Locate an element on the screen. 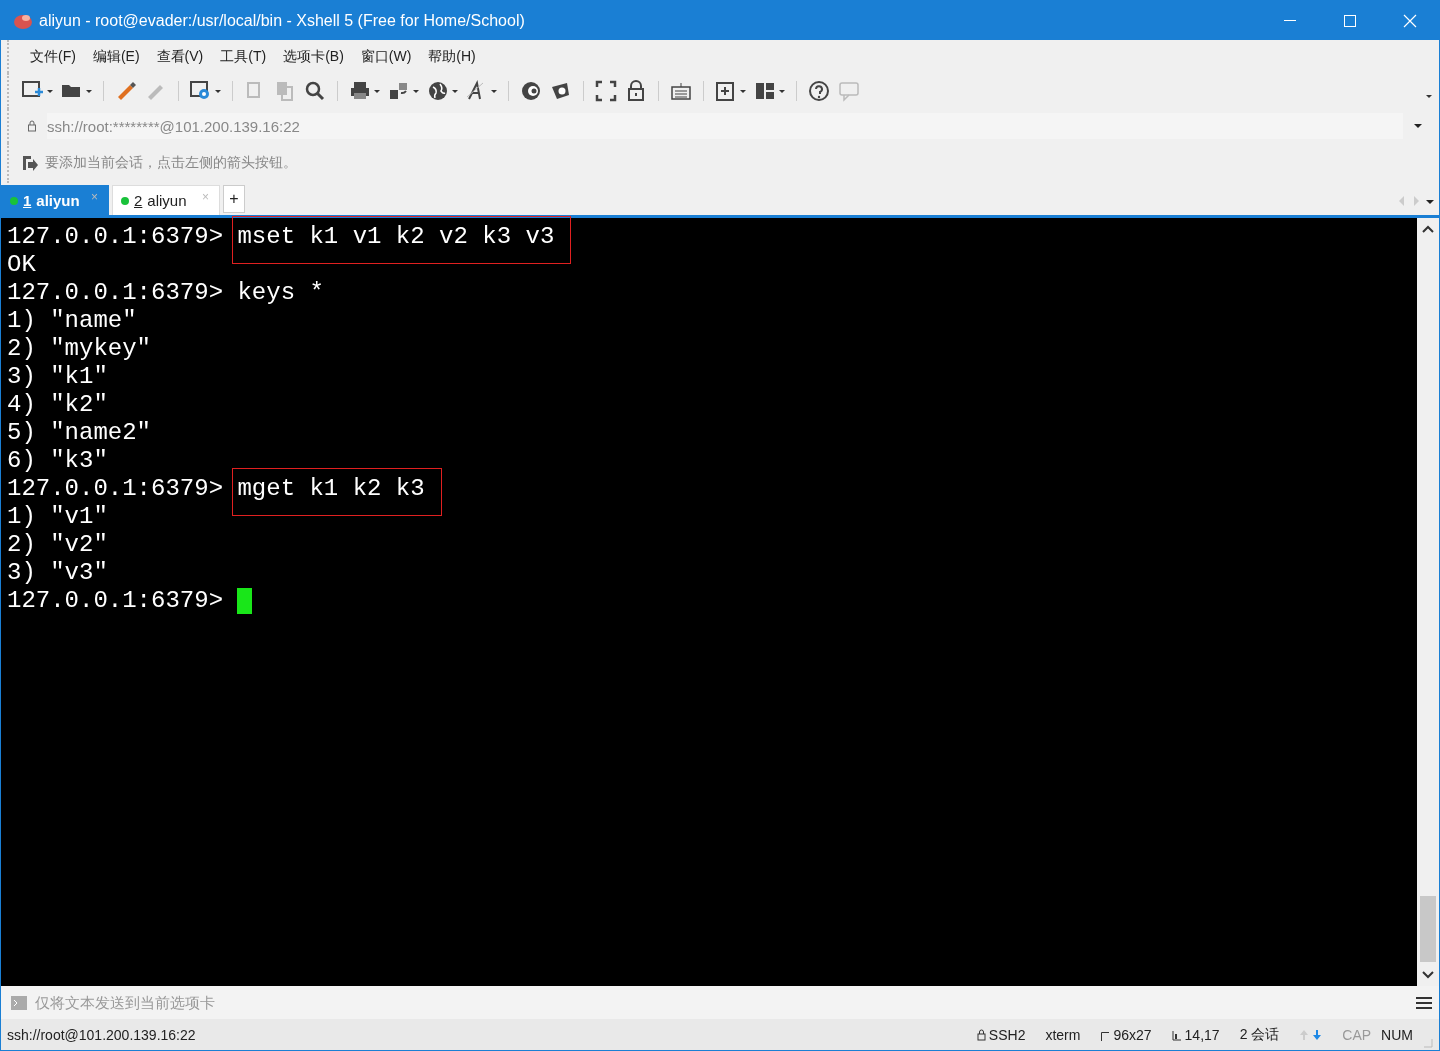 The width and height of the screenshot is (1440, 1051). output-text: 1) "name" is located at coordinates (72, 320).